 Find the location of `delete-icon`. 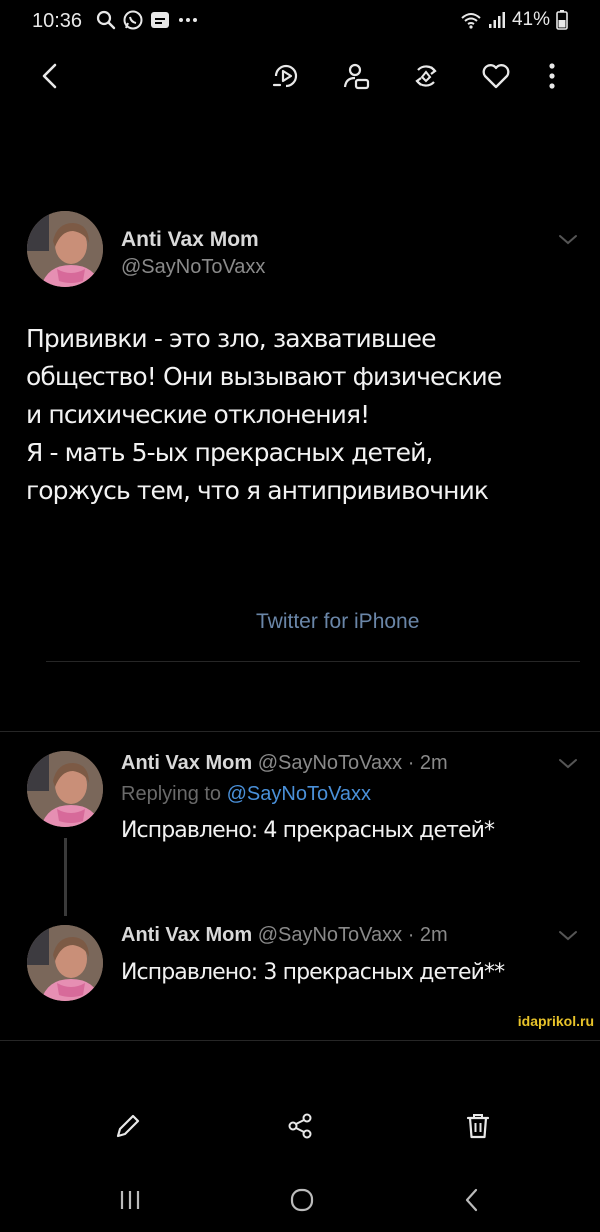

delete-icon is located at coordinates (478, 1126).